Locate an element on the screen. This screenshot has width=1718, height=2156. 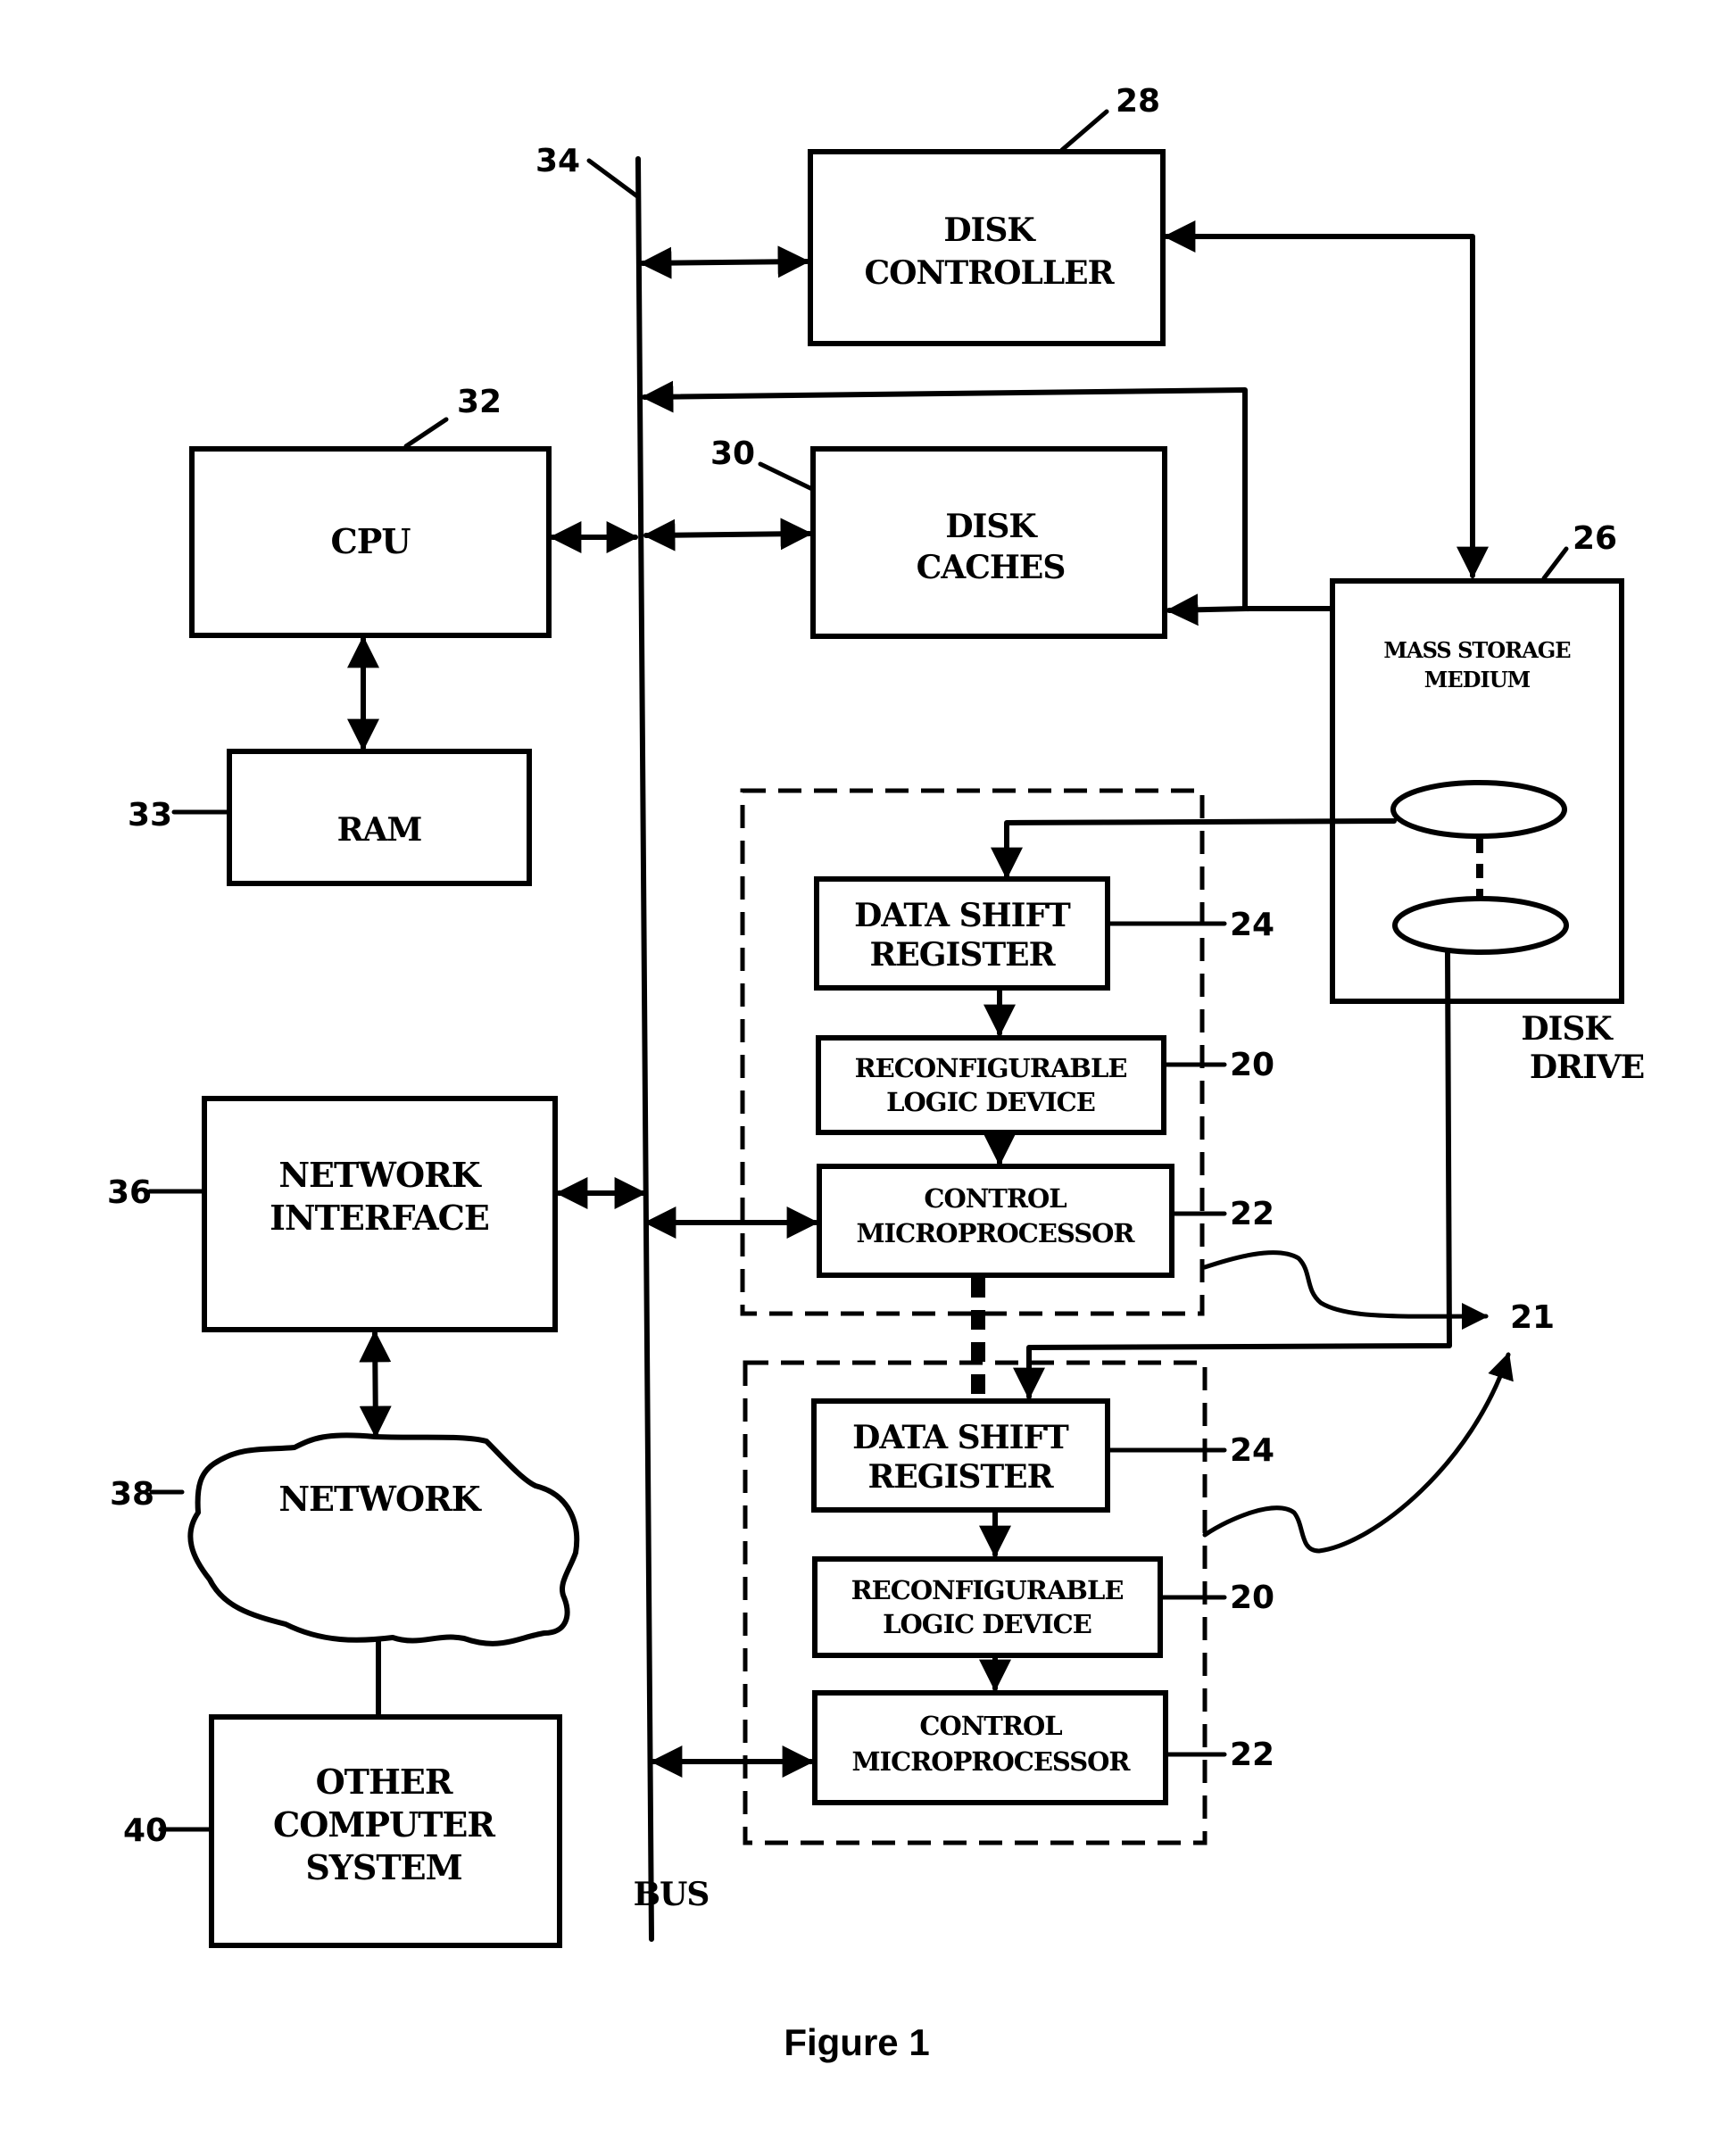
disk-drive-label-2: DRIVE is located at coordinates (1587, 1067).